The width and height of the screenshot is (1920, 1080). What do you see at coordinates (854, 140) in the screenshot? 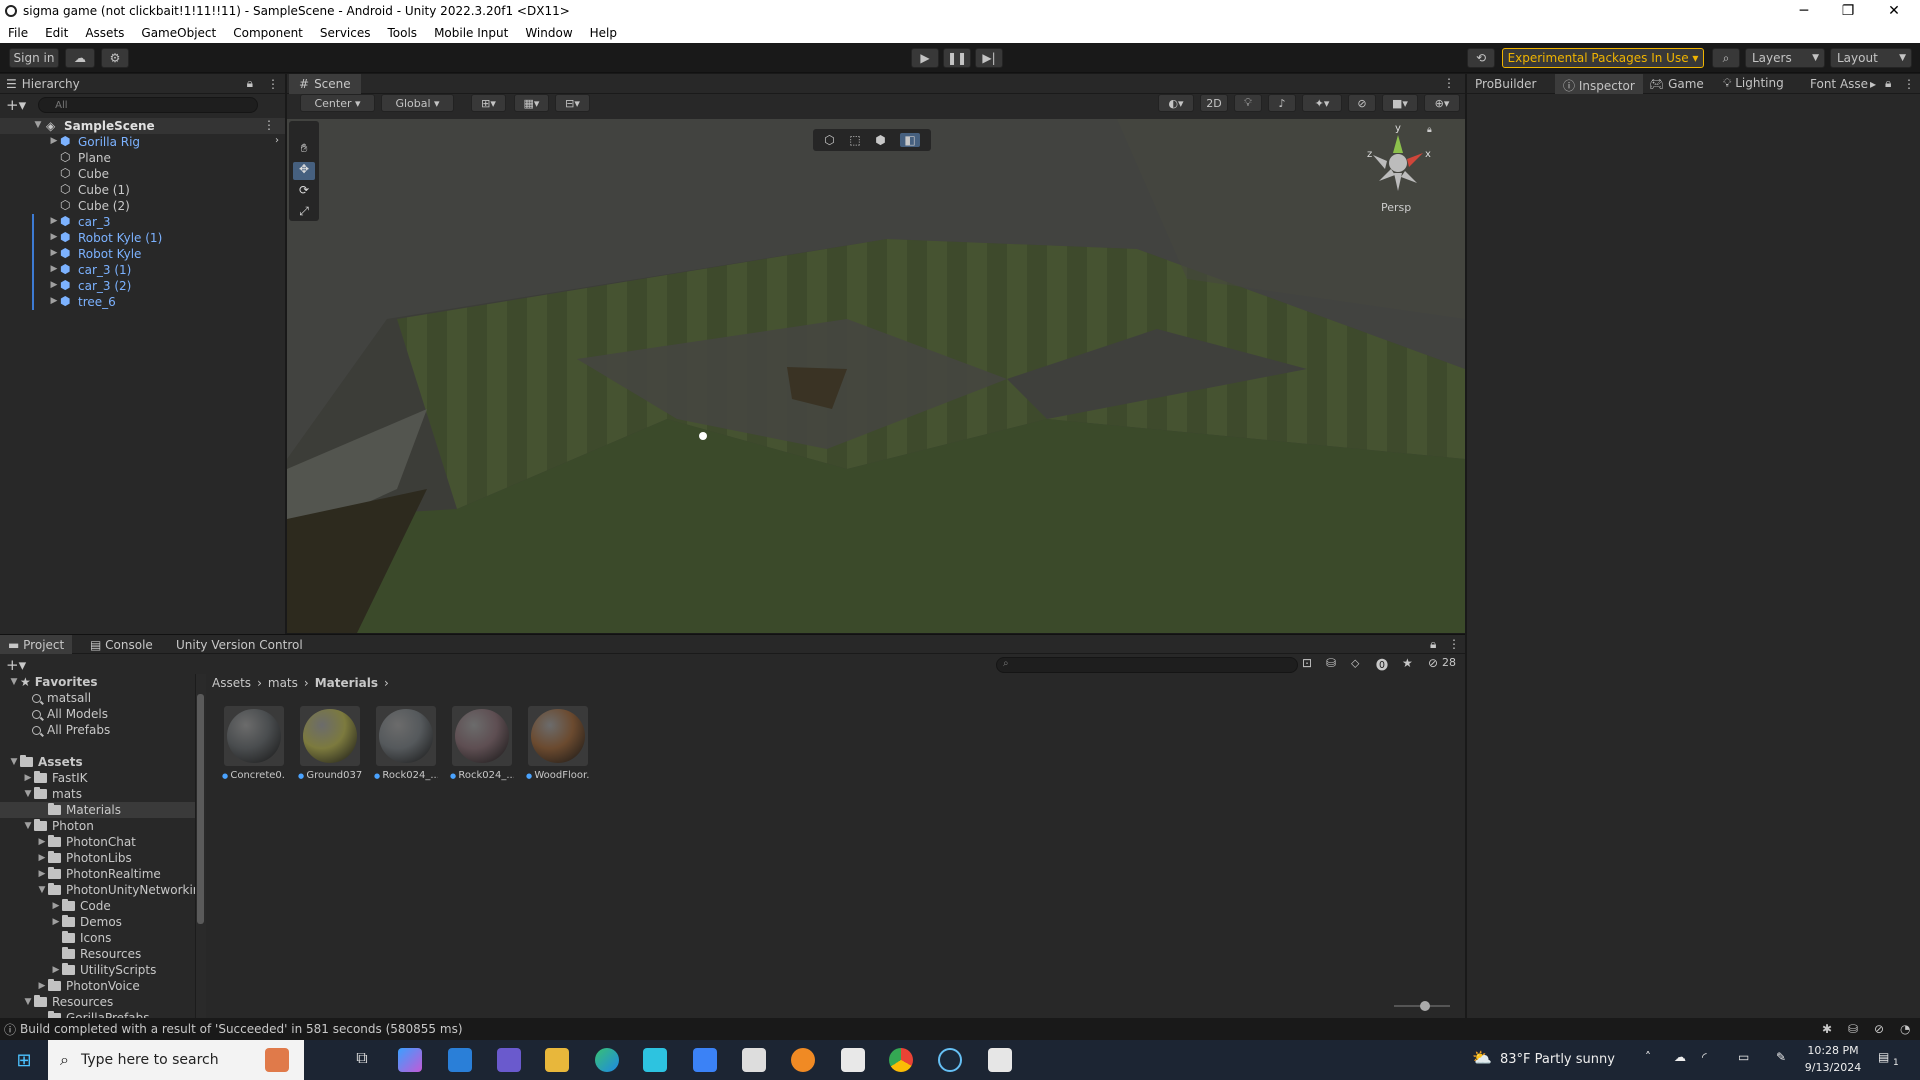
I see `rect-view-icon: ⬚` at bounding box center [854, 140].